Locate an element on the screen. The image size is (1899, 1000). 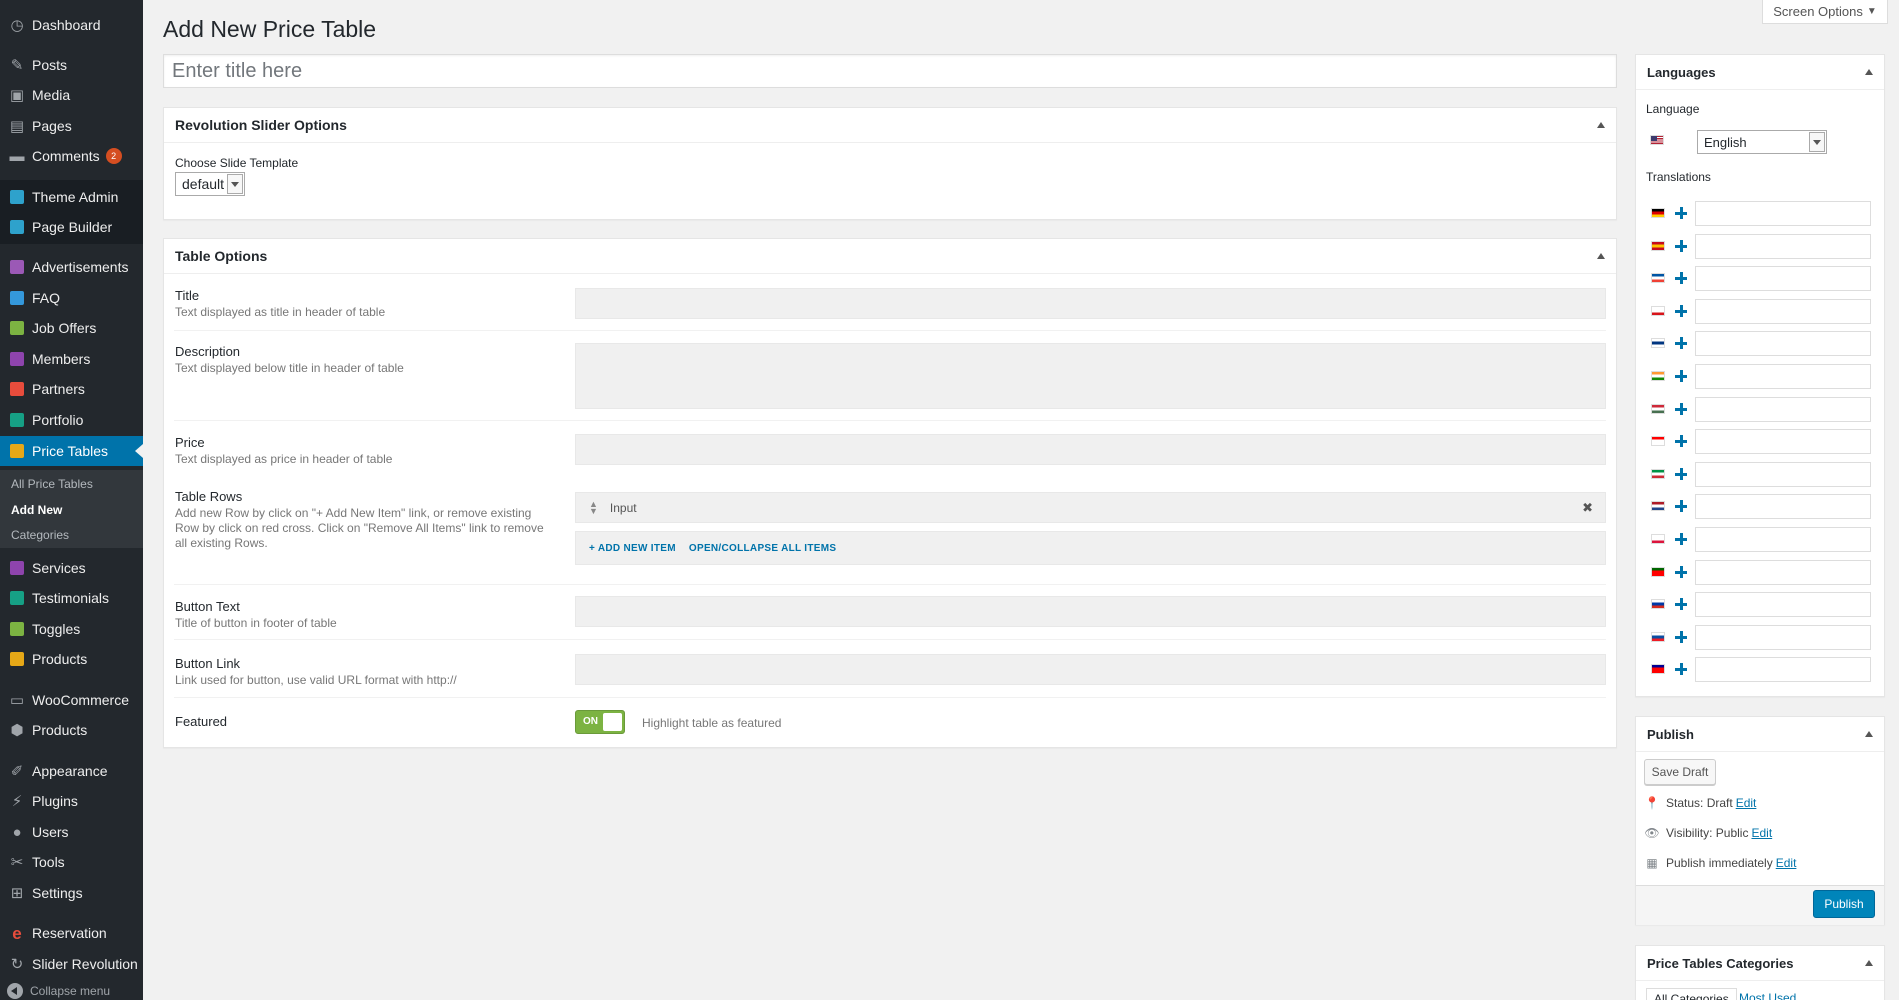
add-translation-hu-icon is located at coordinates (1681, 409).